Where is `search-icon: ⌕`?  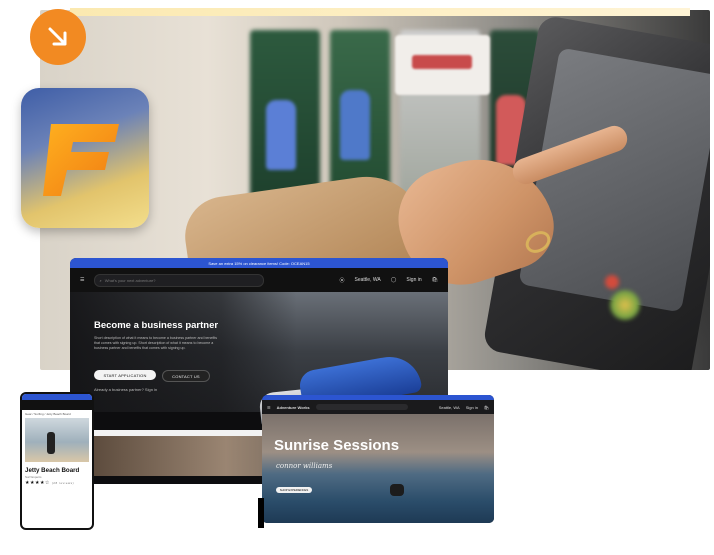 search-icon: ⌕ is located at coordinates (100, 280).